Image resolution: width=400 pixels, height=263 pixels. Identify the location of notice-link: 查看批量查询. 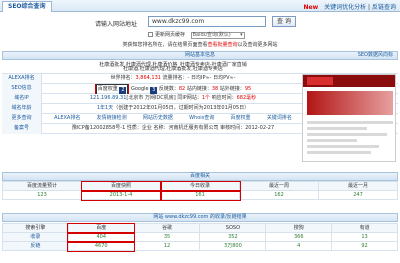
(222, 45).